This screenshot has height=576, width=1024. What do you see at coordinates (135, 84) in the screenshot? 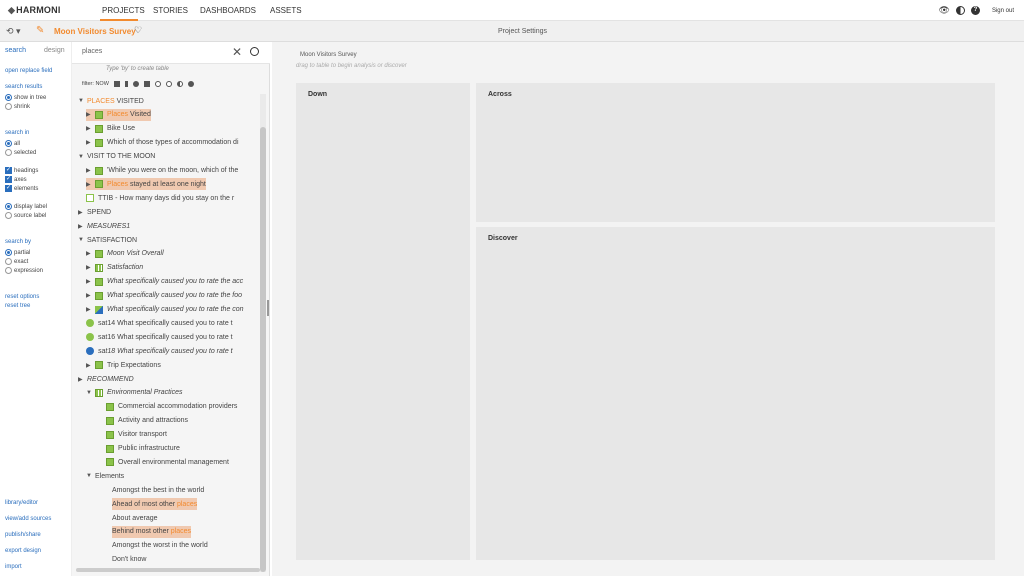
I see `pin-filter-icon` at bounding box center [135, 84].